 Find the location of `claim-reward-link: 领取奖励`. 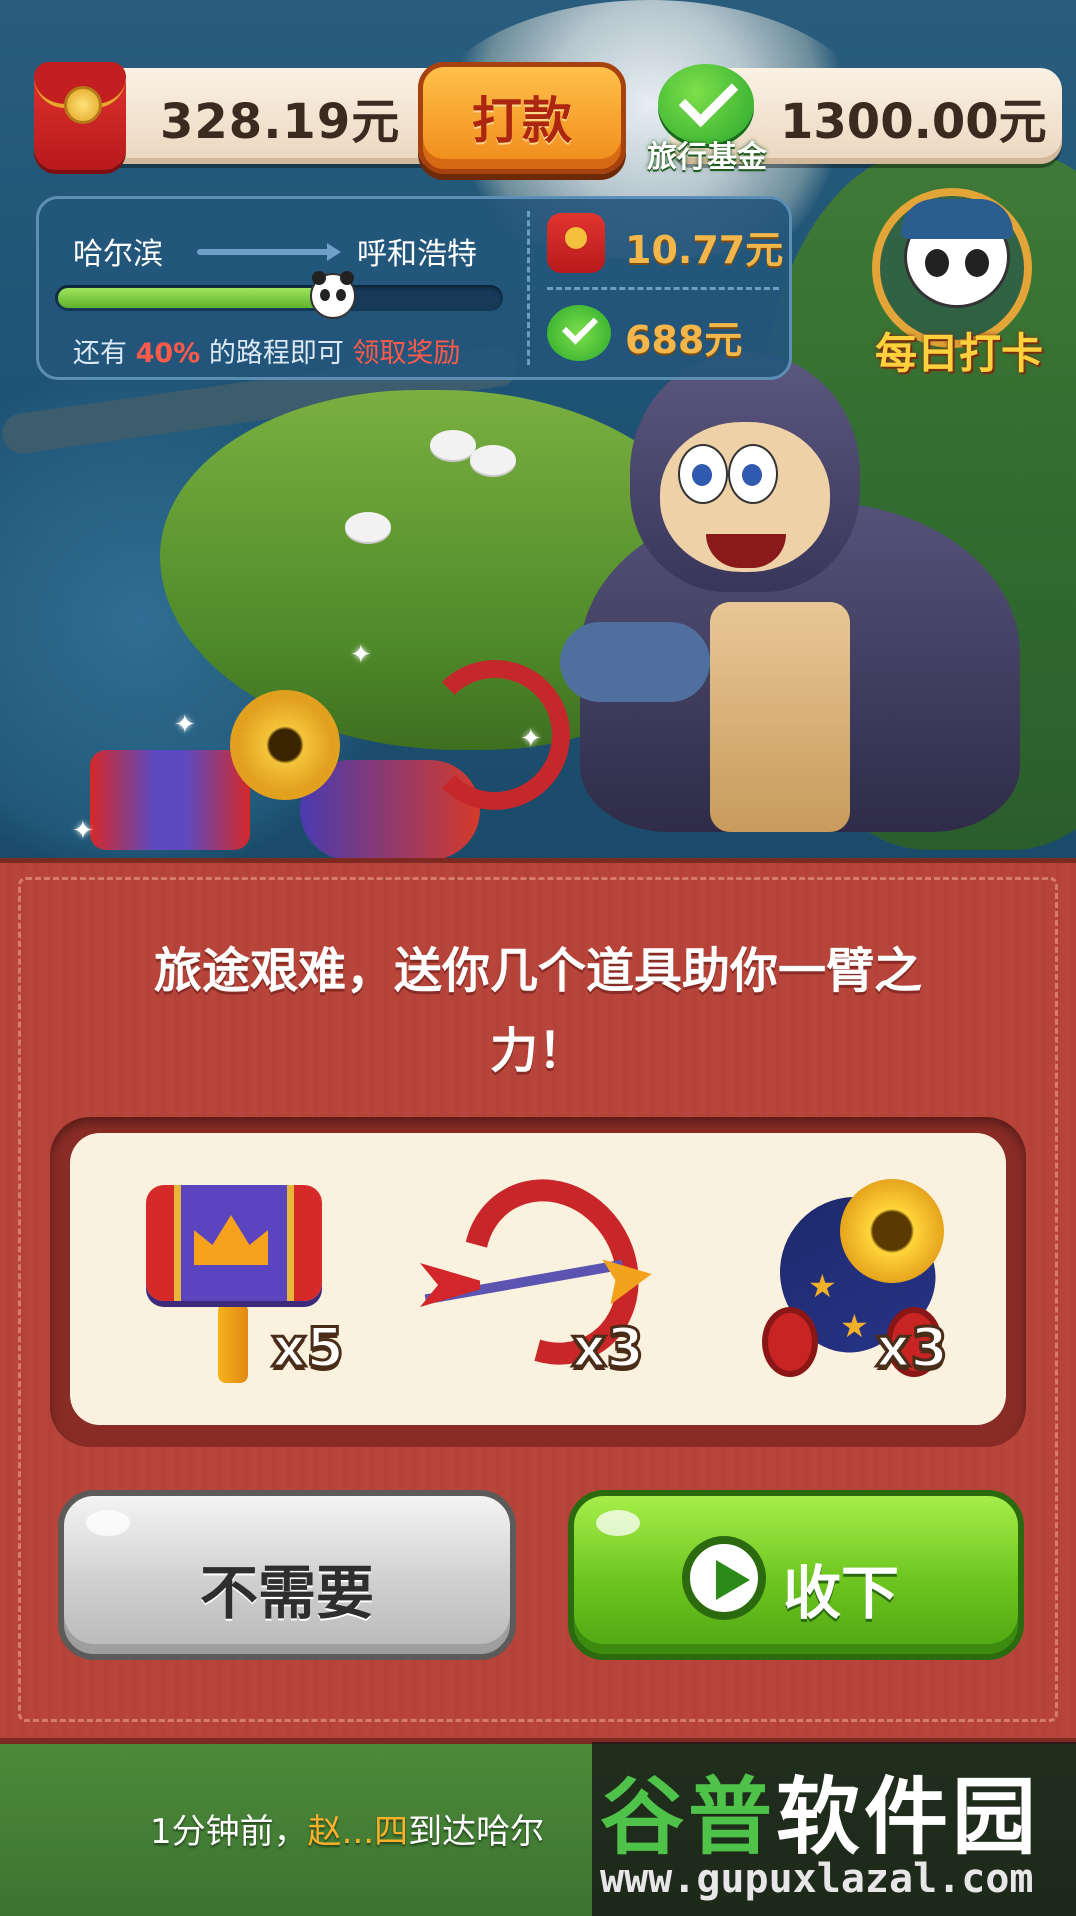

claim-reward-link: 领取奖励 is located at coordinates (406, 353).